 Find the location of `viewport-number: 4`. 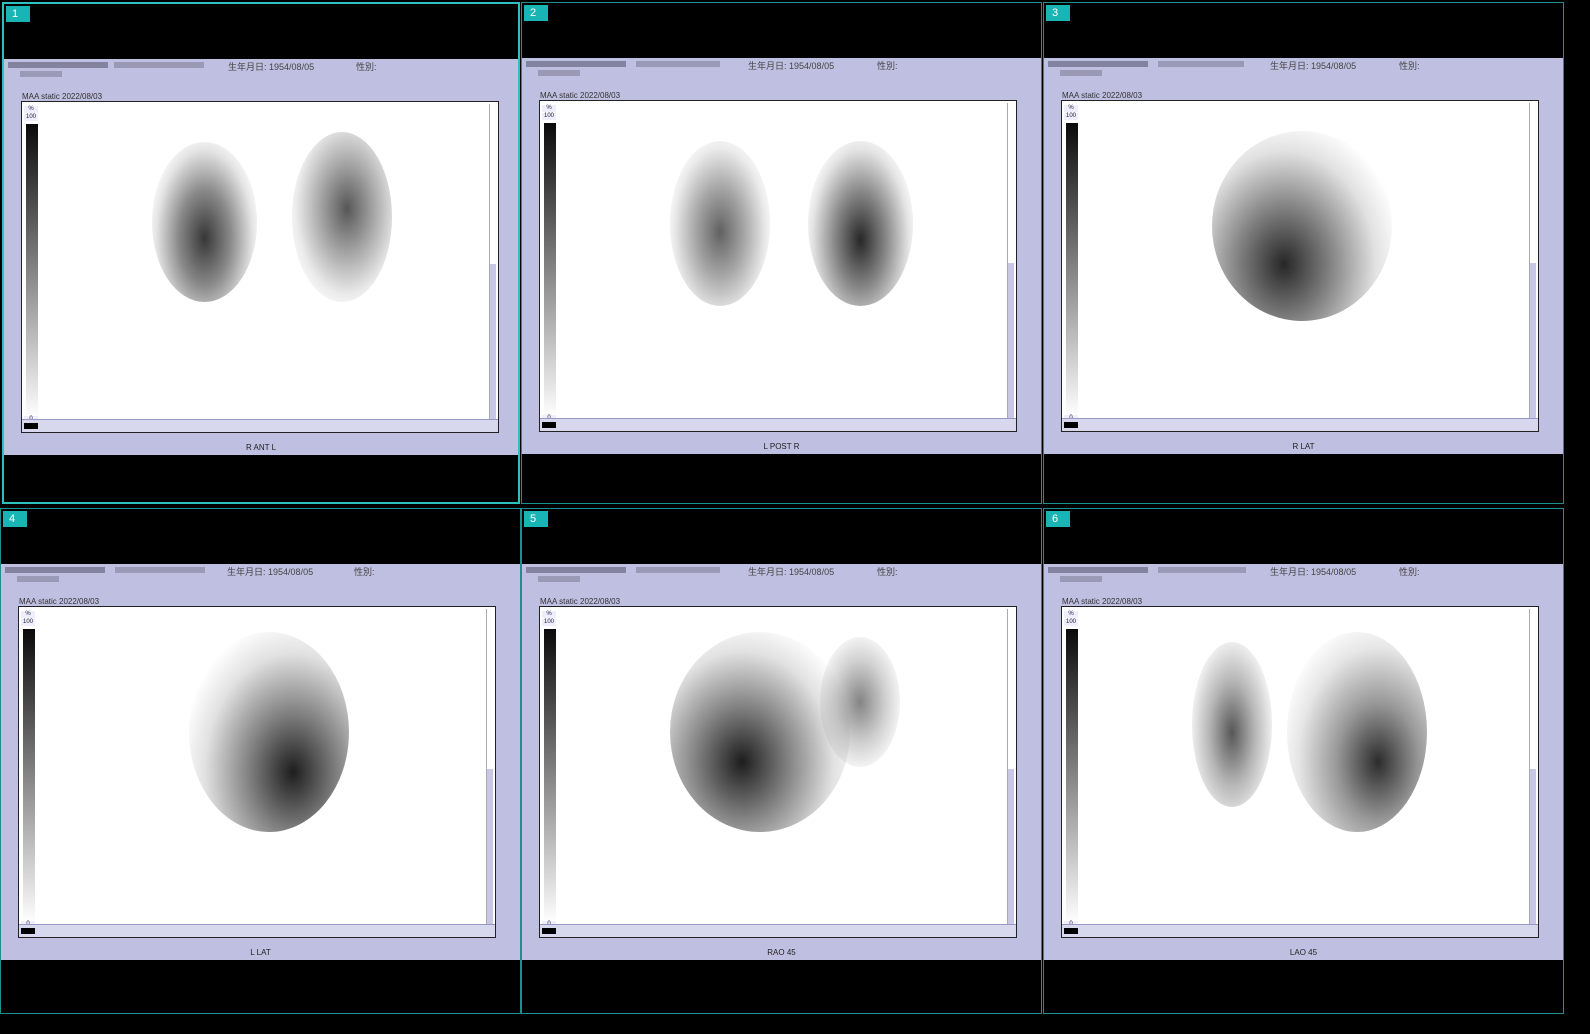

viewport-number: 4 is located at coordinates (15, 519).